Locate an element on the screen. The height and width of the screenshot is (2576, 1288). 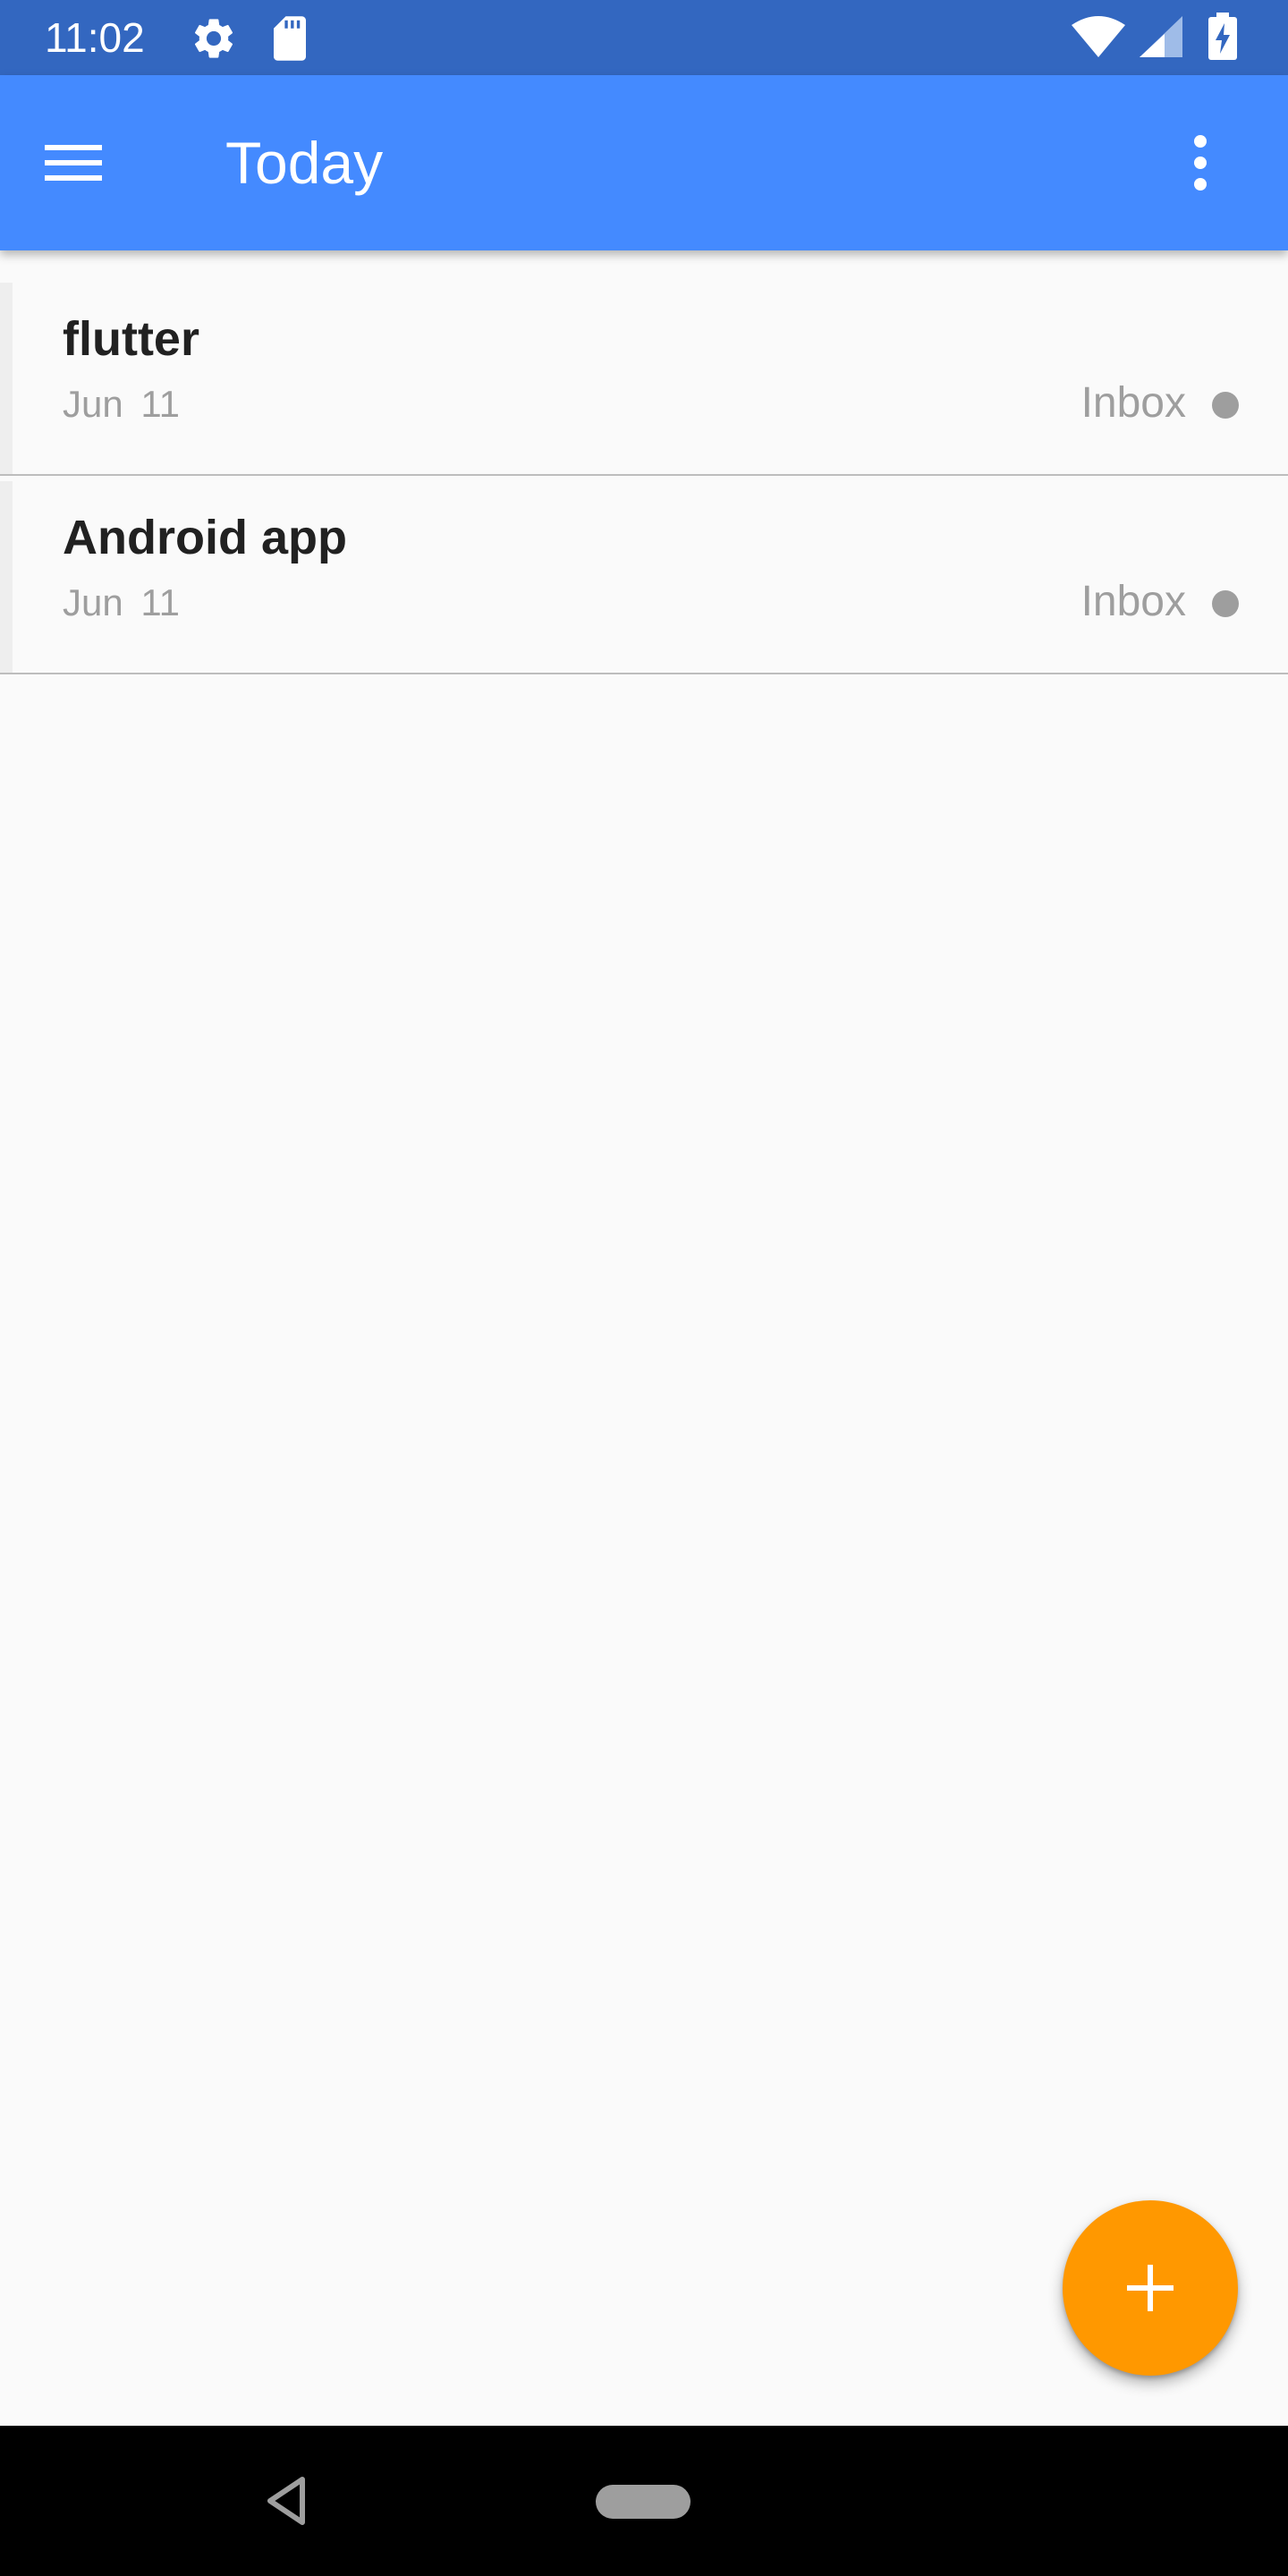
app-bar: Today is located at coordinates (644, 162).